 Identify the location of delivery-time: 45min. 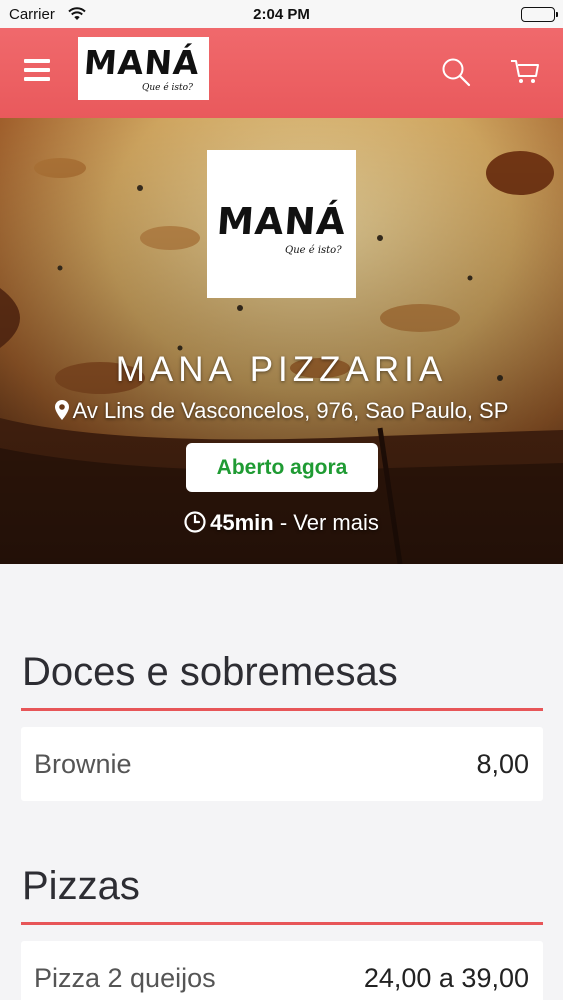
(242, 522).